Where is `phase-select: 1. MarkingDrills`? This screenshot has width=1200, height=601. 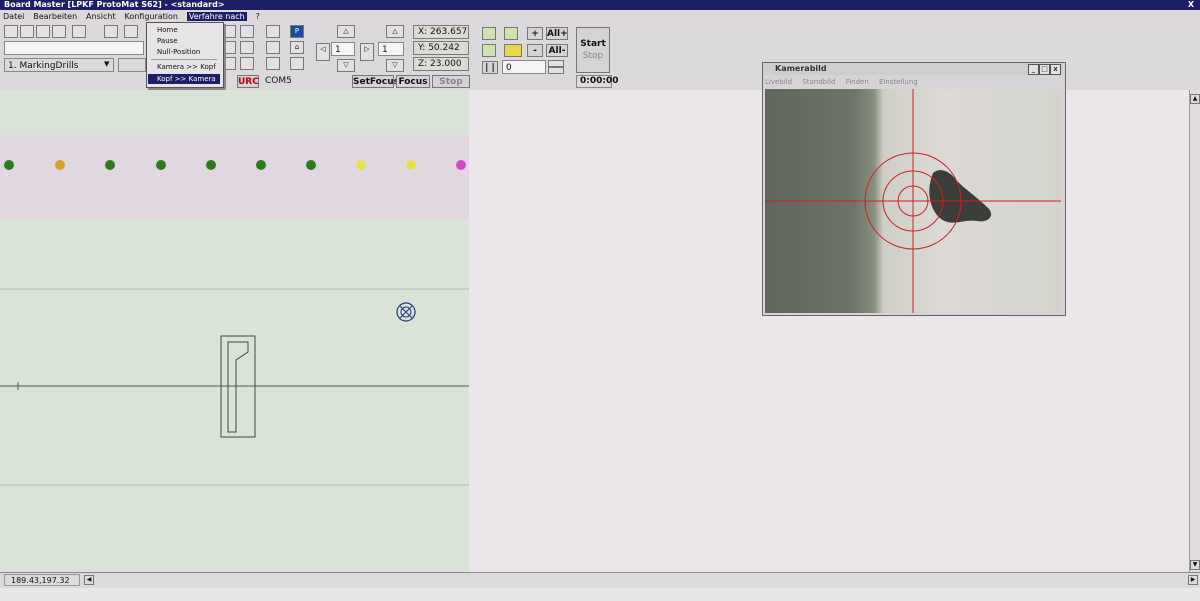
phase-select: 1. MarkingDrills is located at coordinates (59, 65).